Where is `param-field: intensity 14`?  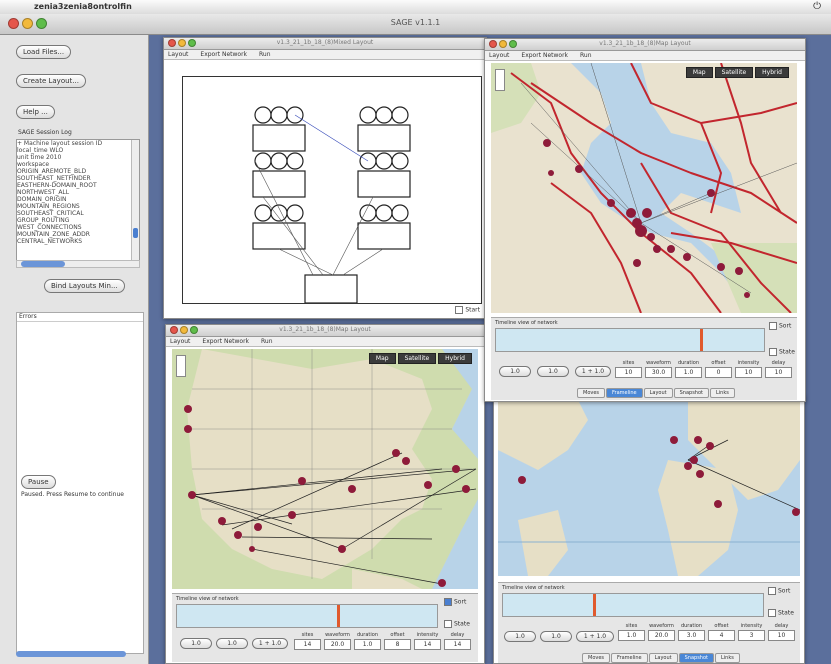 param-field: intensity 14 is located at coordinates (427, 641).